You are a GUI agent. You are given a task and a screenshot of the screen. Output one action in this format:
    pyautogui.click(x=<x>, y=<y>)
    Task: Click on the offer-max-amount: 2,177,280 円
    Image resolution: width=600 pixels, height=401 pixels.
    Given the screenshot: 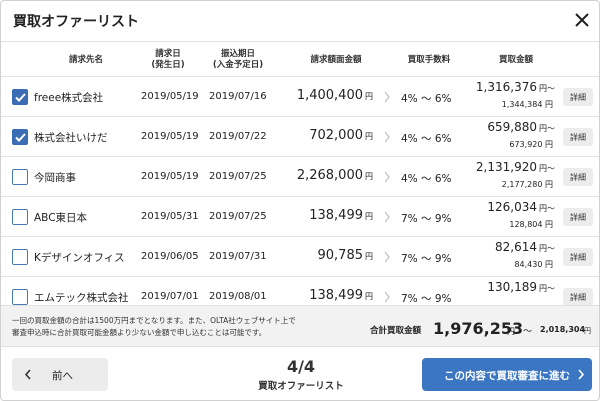 What is the action you would take?
    pyautogui.click(x=527, y=184)
    